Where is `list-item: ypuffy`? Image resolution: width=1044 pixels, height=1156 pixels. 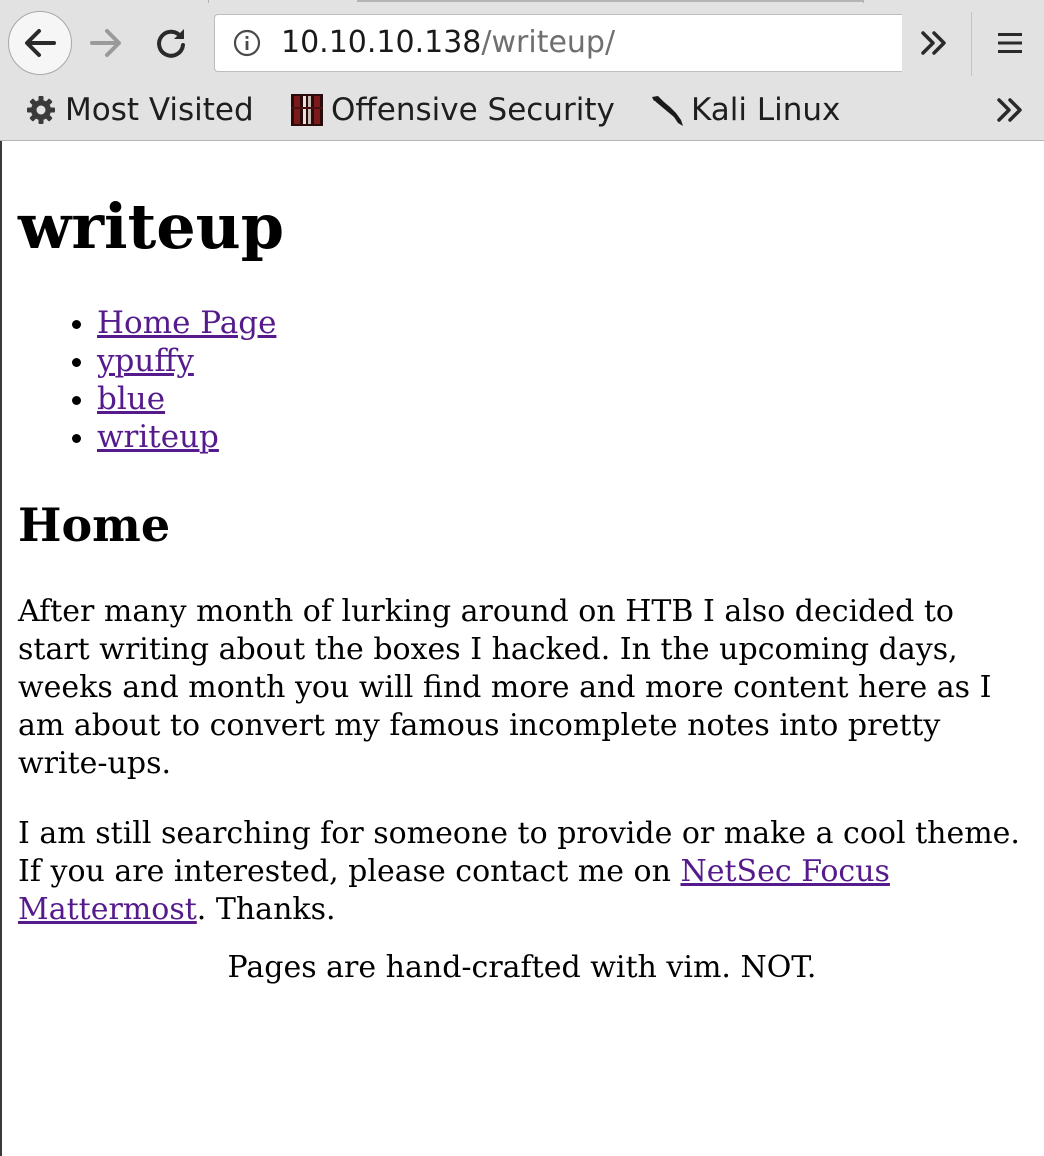 list-item: ypuffy is located at coordinates (186, 361).